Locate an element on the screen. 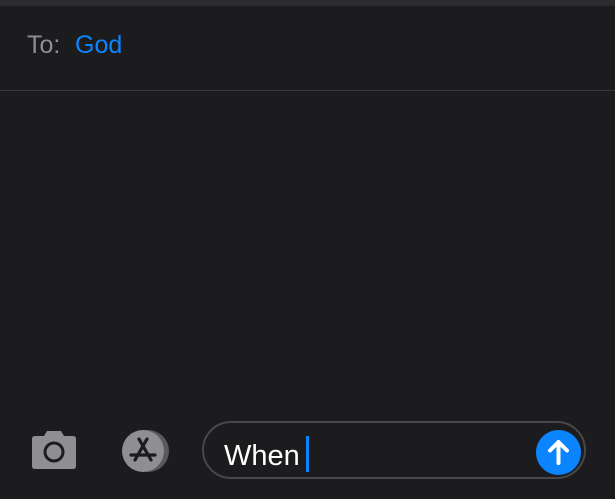 This screenshot has height=499, width=615. send-button is located at coordinates (558, 452).